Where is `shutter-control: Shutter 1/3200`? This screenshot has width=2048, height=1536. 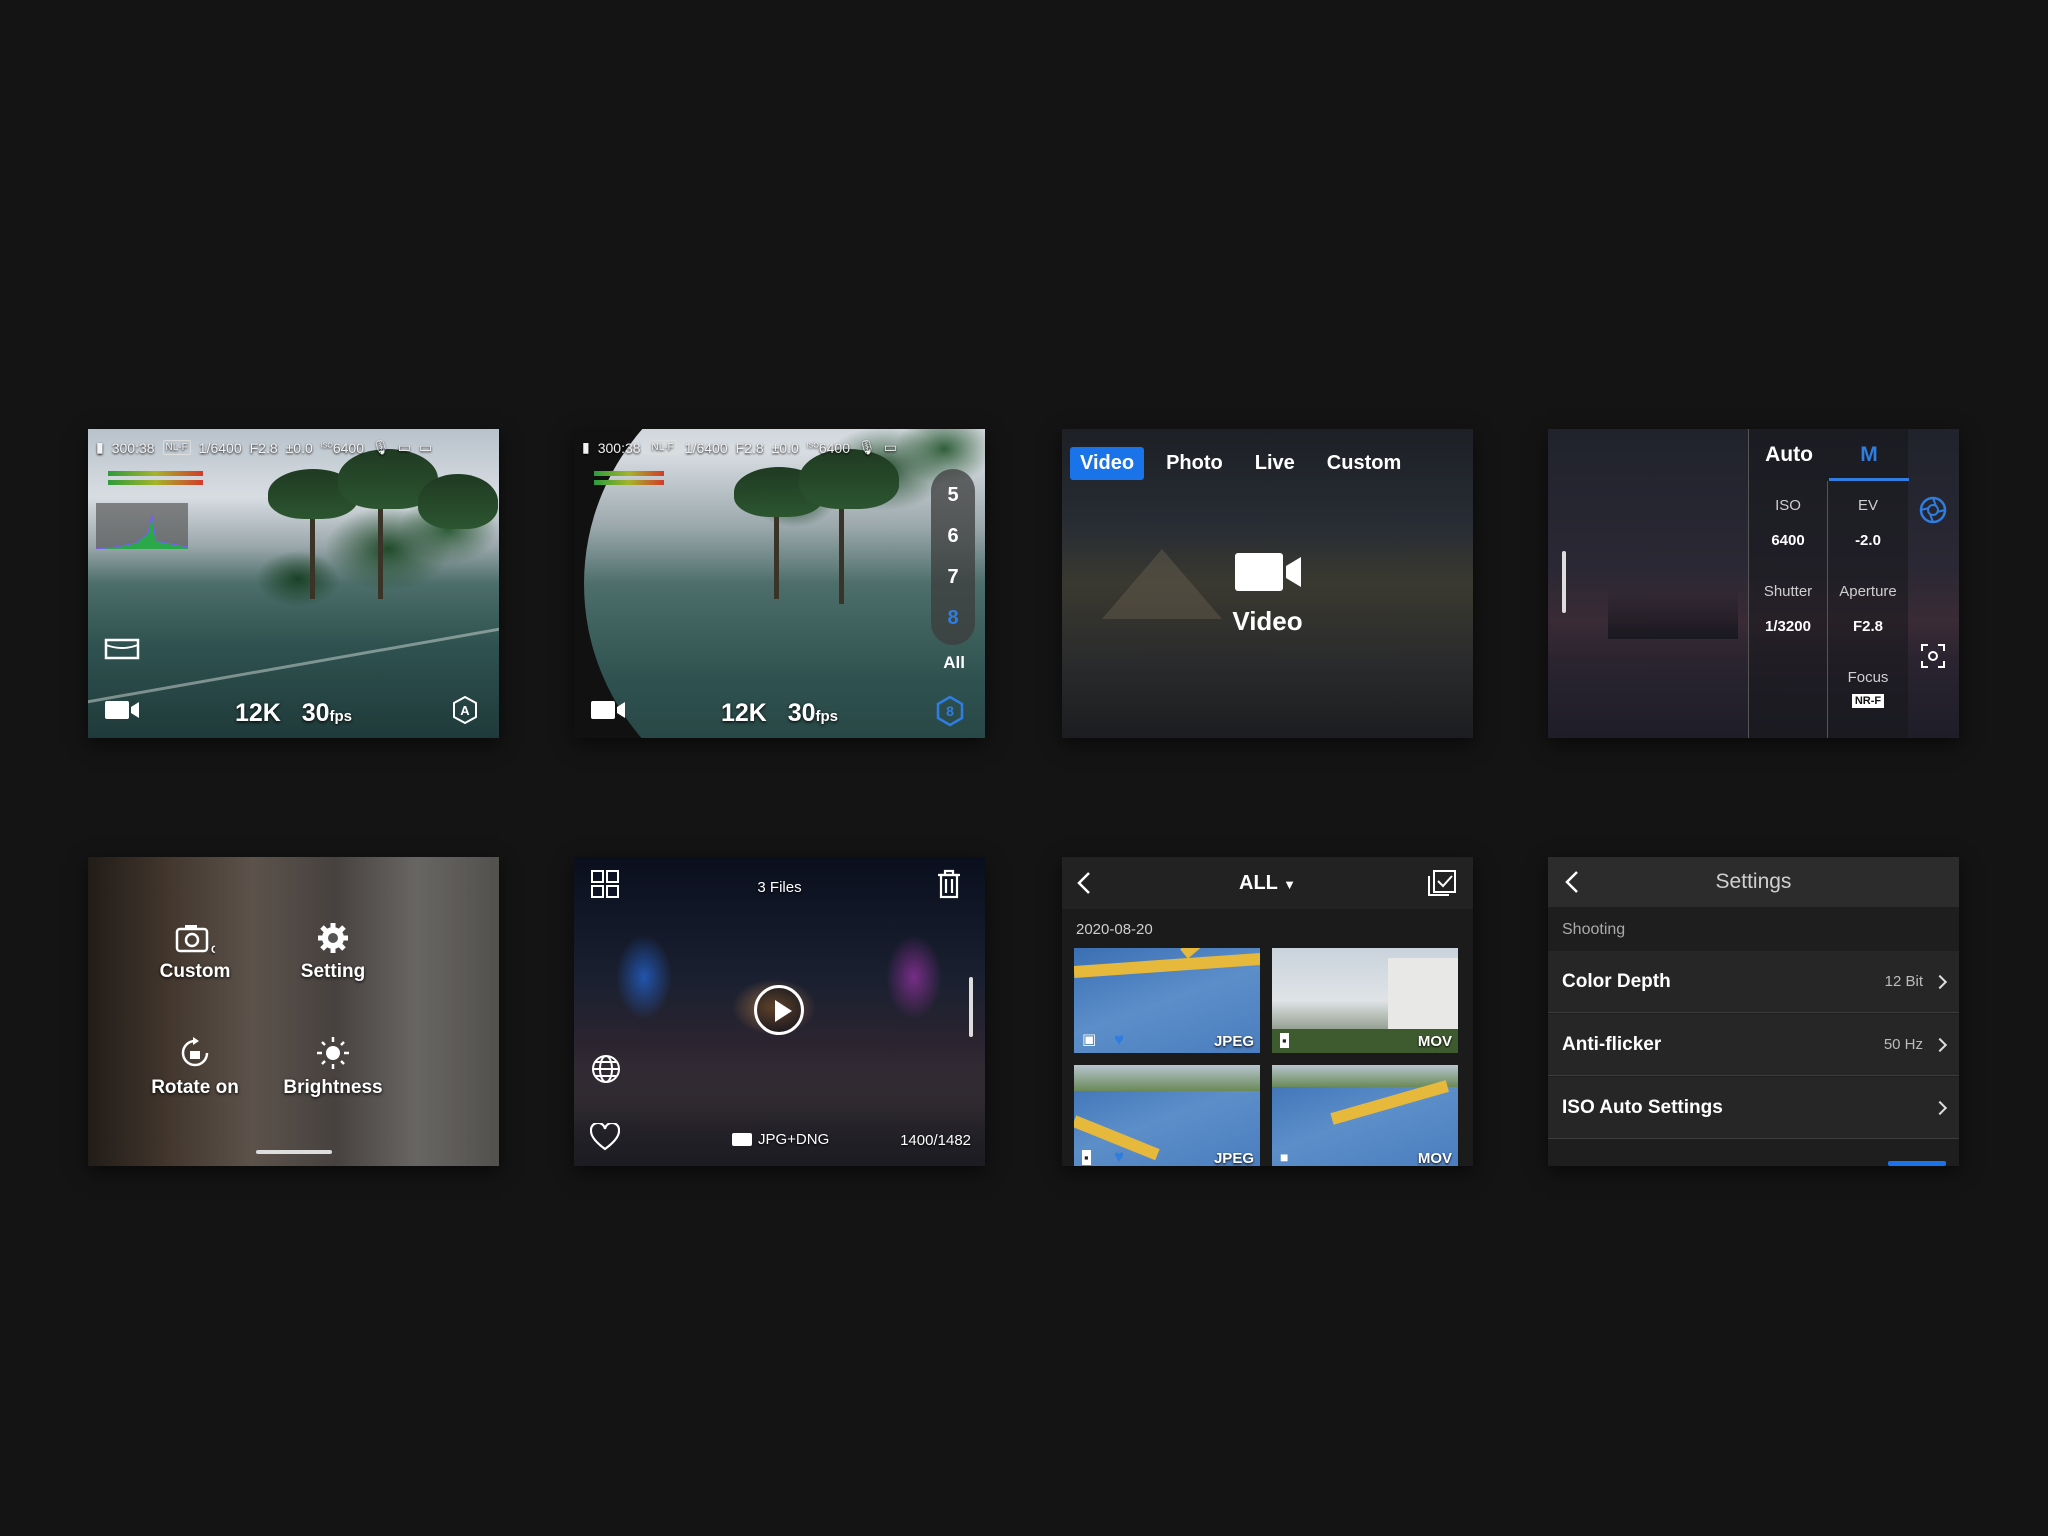
shutter-control: Shutter 1/3200 is located at coordinates (1788, 609).